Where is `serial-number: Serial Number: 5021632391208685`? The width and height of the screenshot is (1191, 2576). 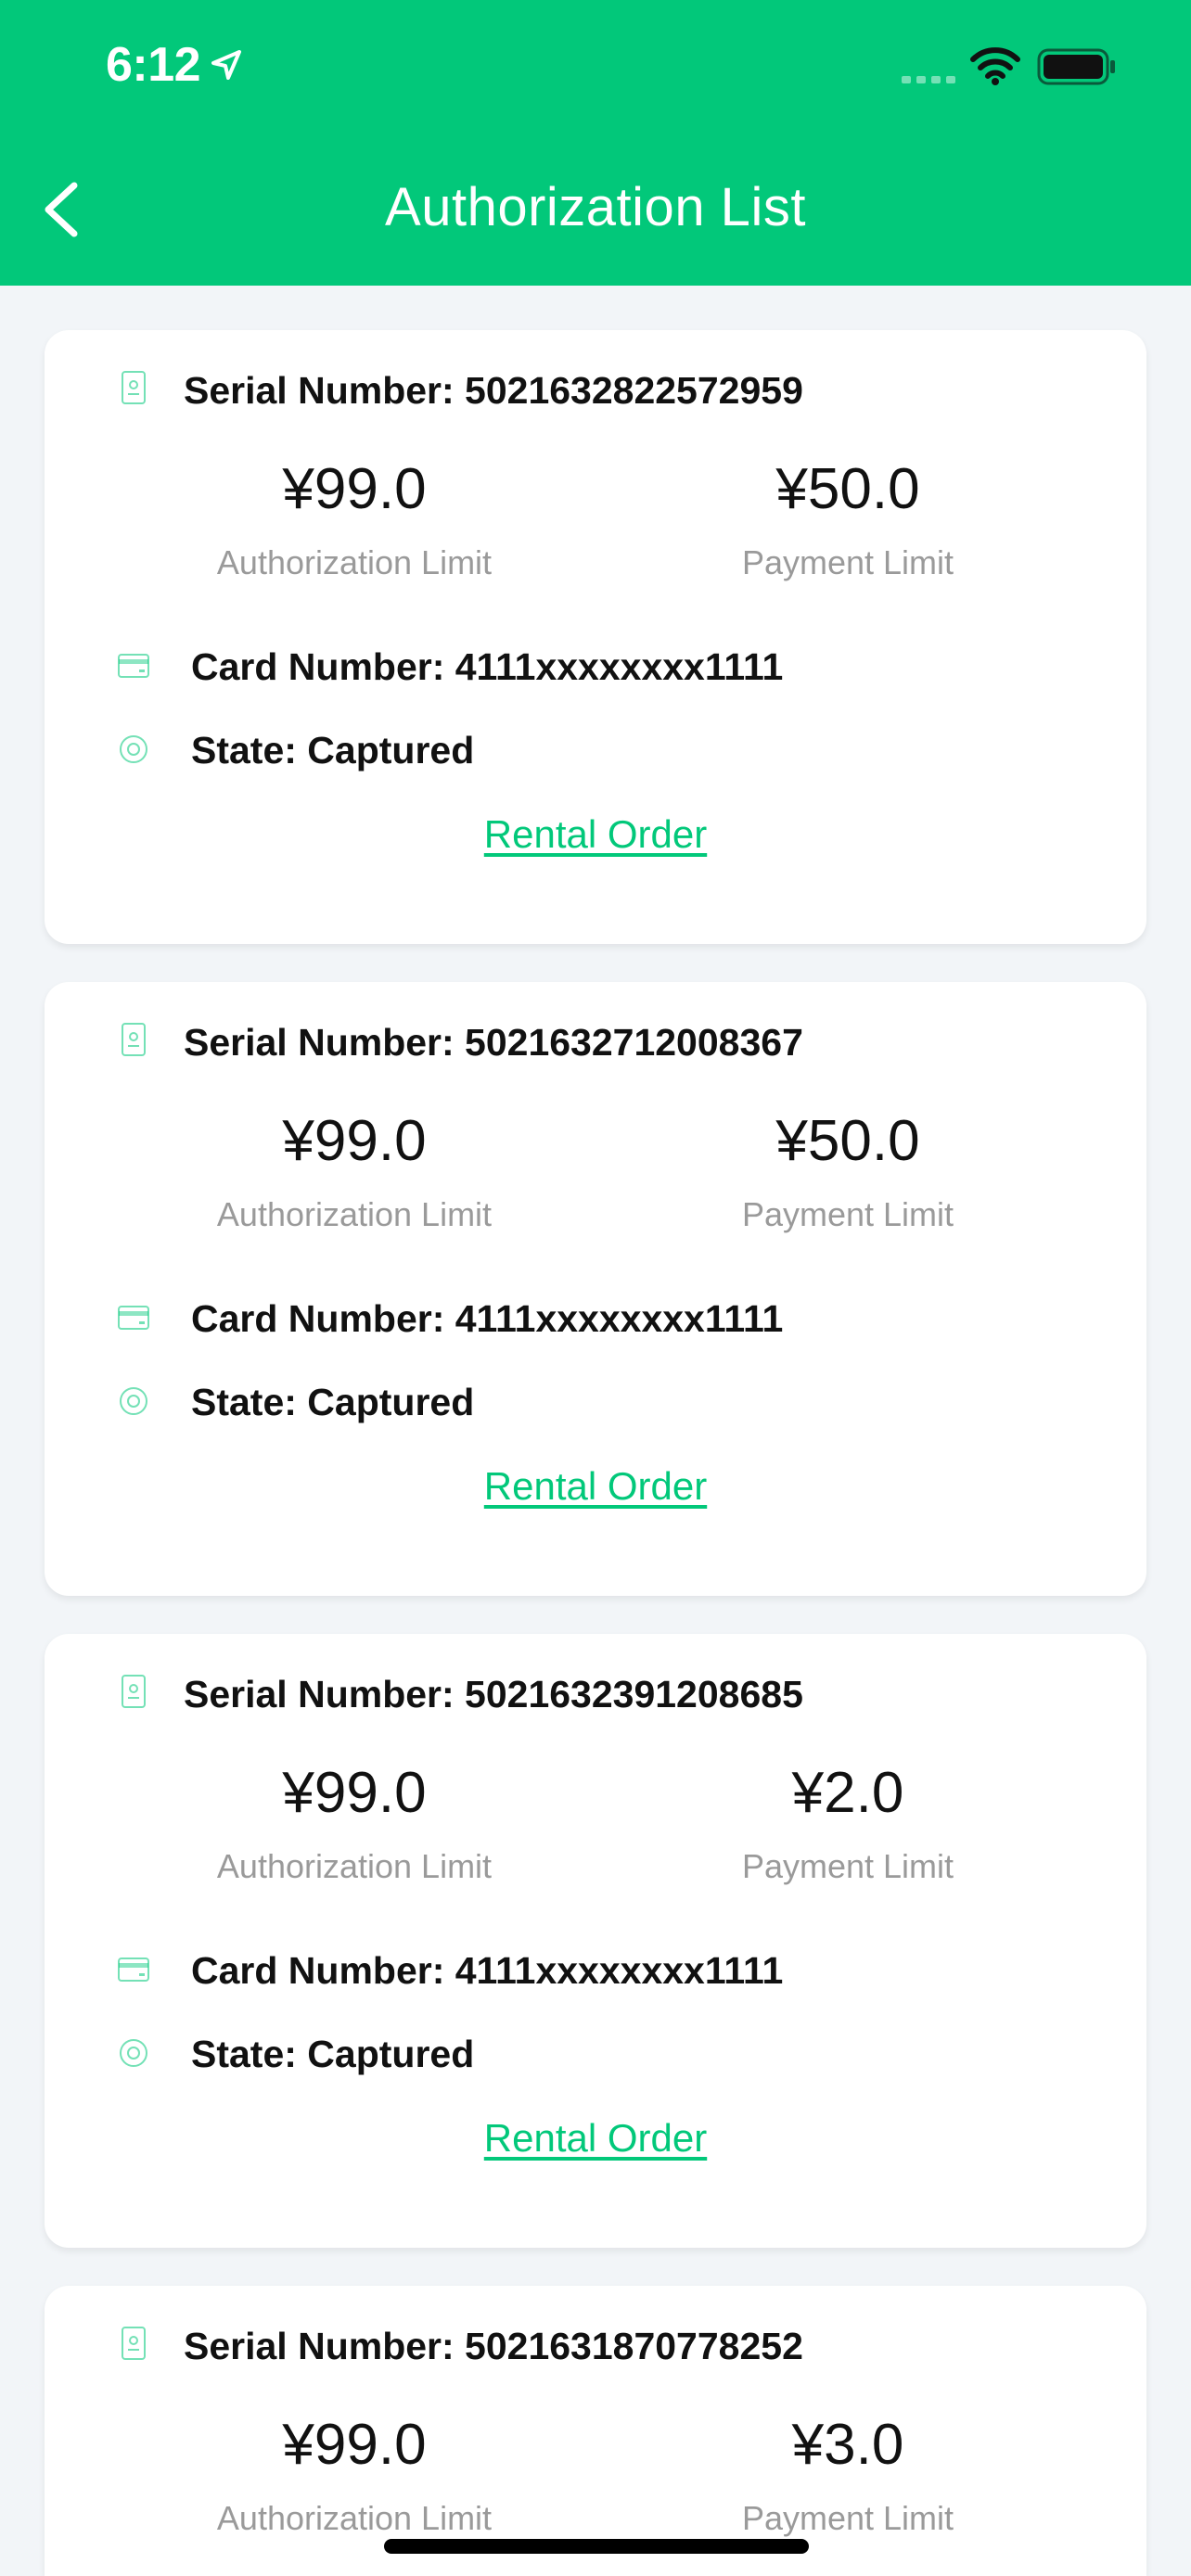
serial-number: Serial Number: 5021632391208685 is located at coordinates (493, 1694).